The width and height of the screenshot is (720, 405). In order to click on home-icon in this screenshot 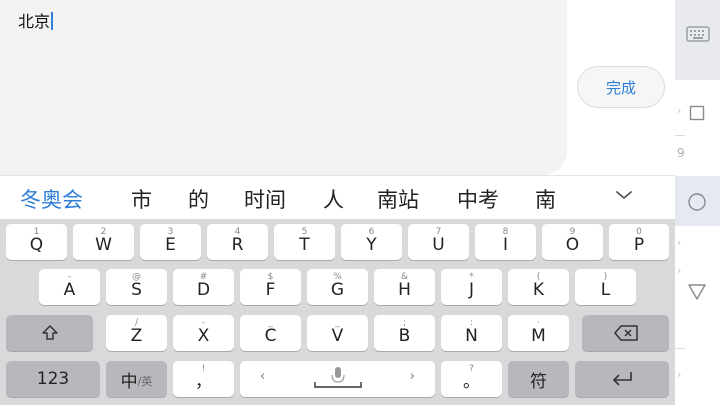, I will do `click(697, 202)`.